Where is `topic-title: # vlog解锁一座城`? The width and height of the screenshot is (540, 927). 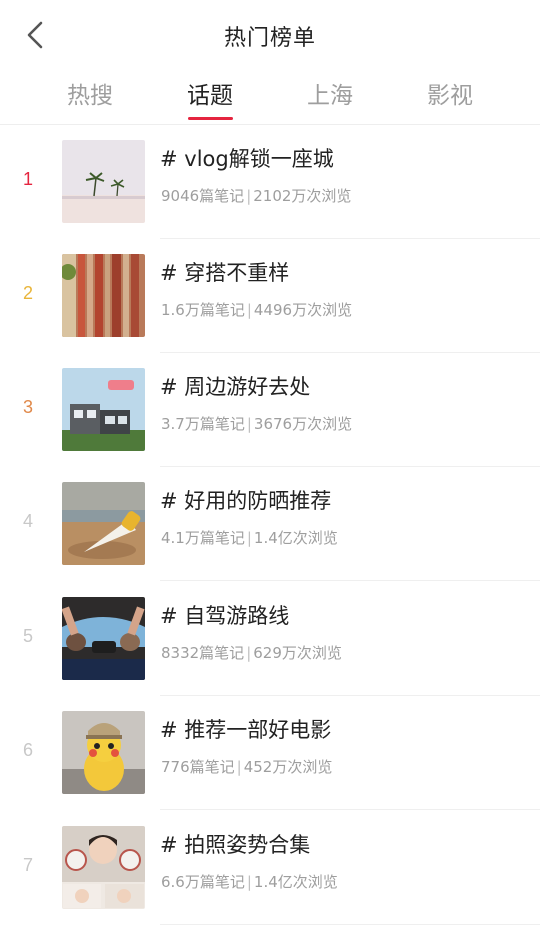 topic-title: # vlog解锁一座城 is located at coordinates (247, 159).